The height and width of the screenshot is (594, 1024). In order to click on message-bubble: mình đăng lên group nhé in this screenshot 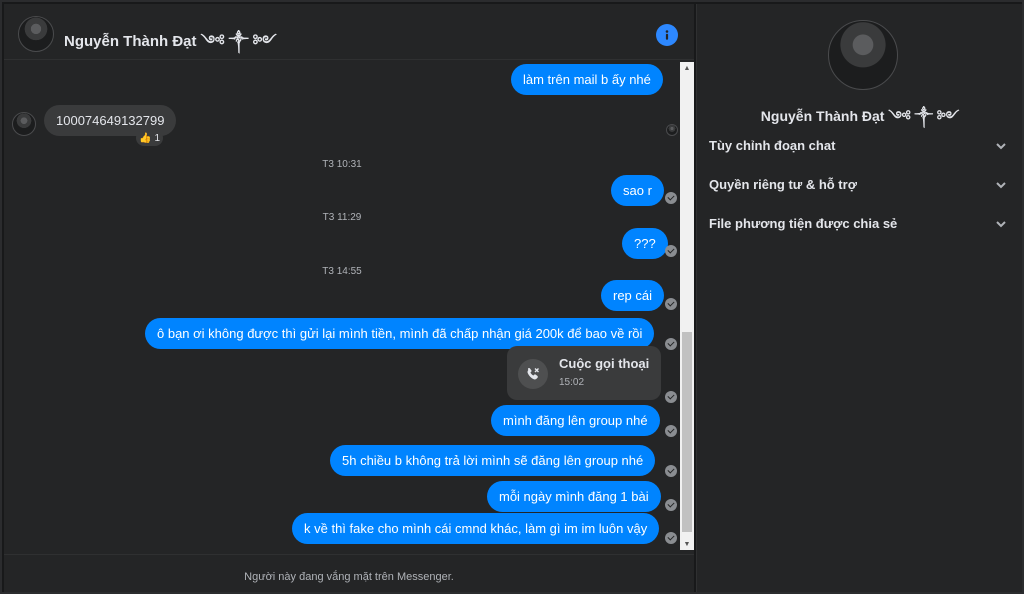, I will do `click(575, 420)`.